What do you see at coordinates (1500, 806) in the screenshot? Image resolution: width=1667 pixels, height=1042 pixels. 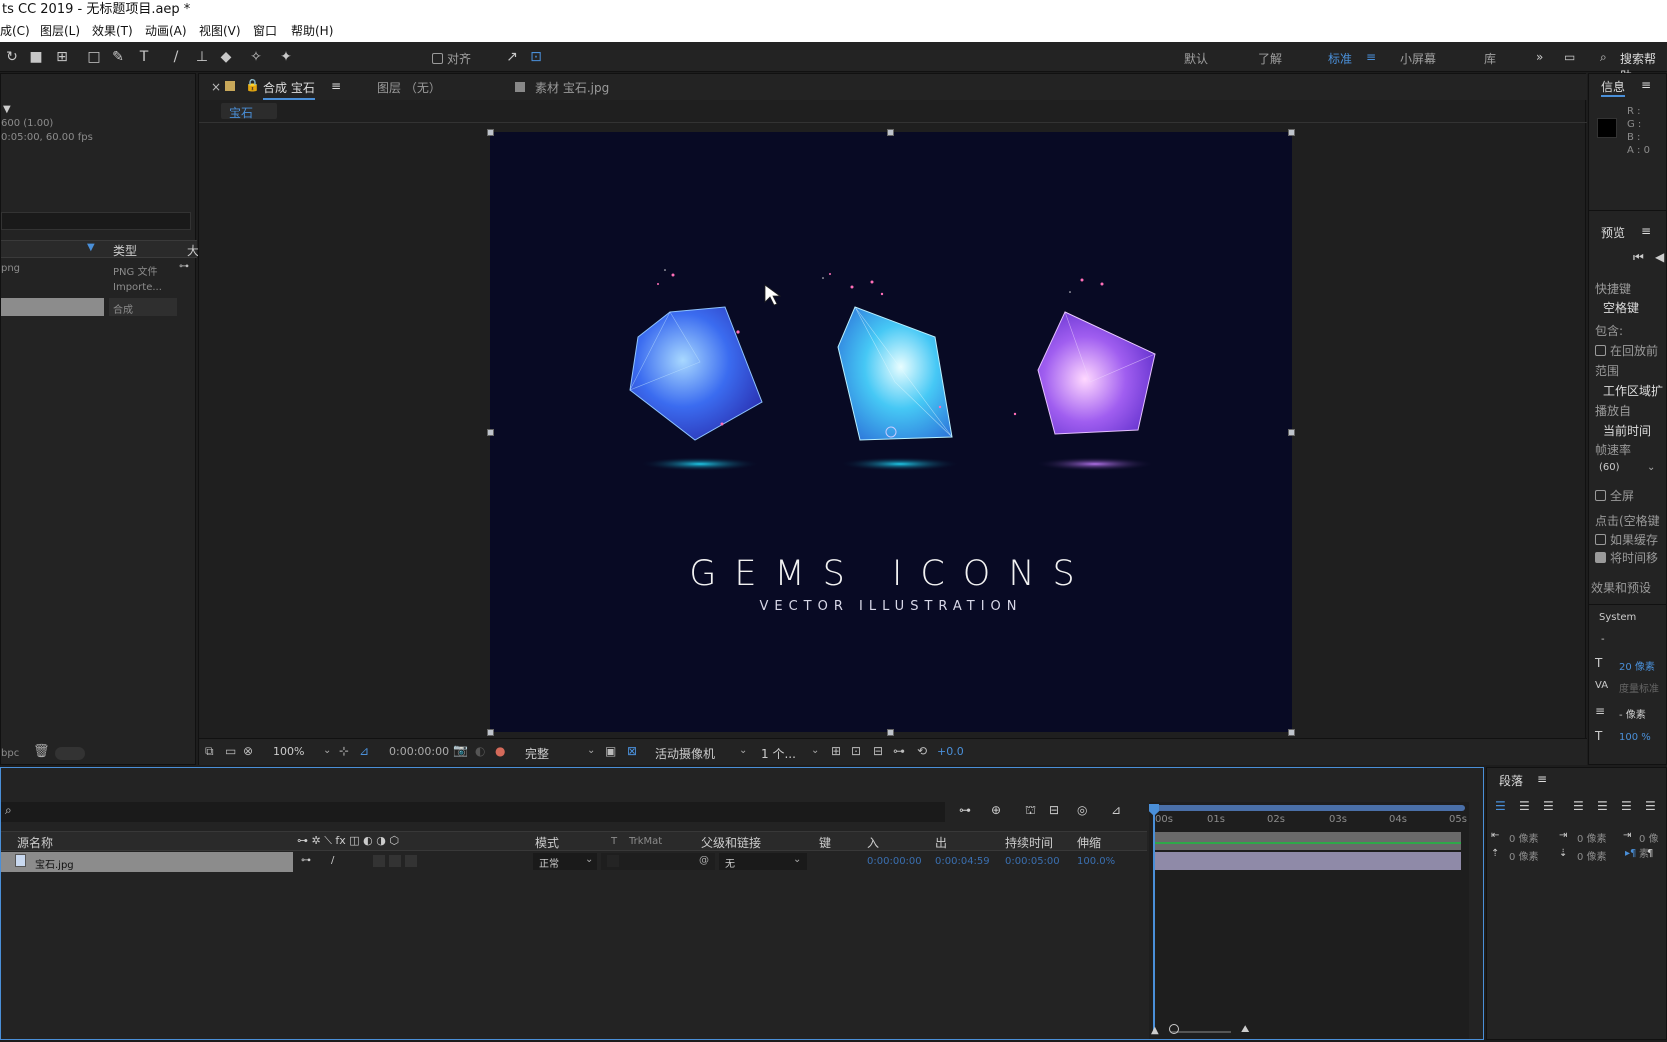 I see `align-left-icon: ☰` at bounding box center [1500, 806].